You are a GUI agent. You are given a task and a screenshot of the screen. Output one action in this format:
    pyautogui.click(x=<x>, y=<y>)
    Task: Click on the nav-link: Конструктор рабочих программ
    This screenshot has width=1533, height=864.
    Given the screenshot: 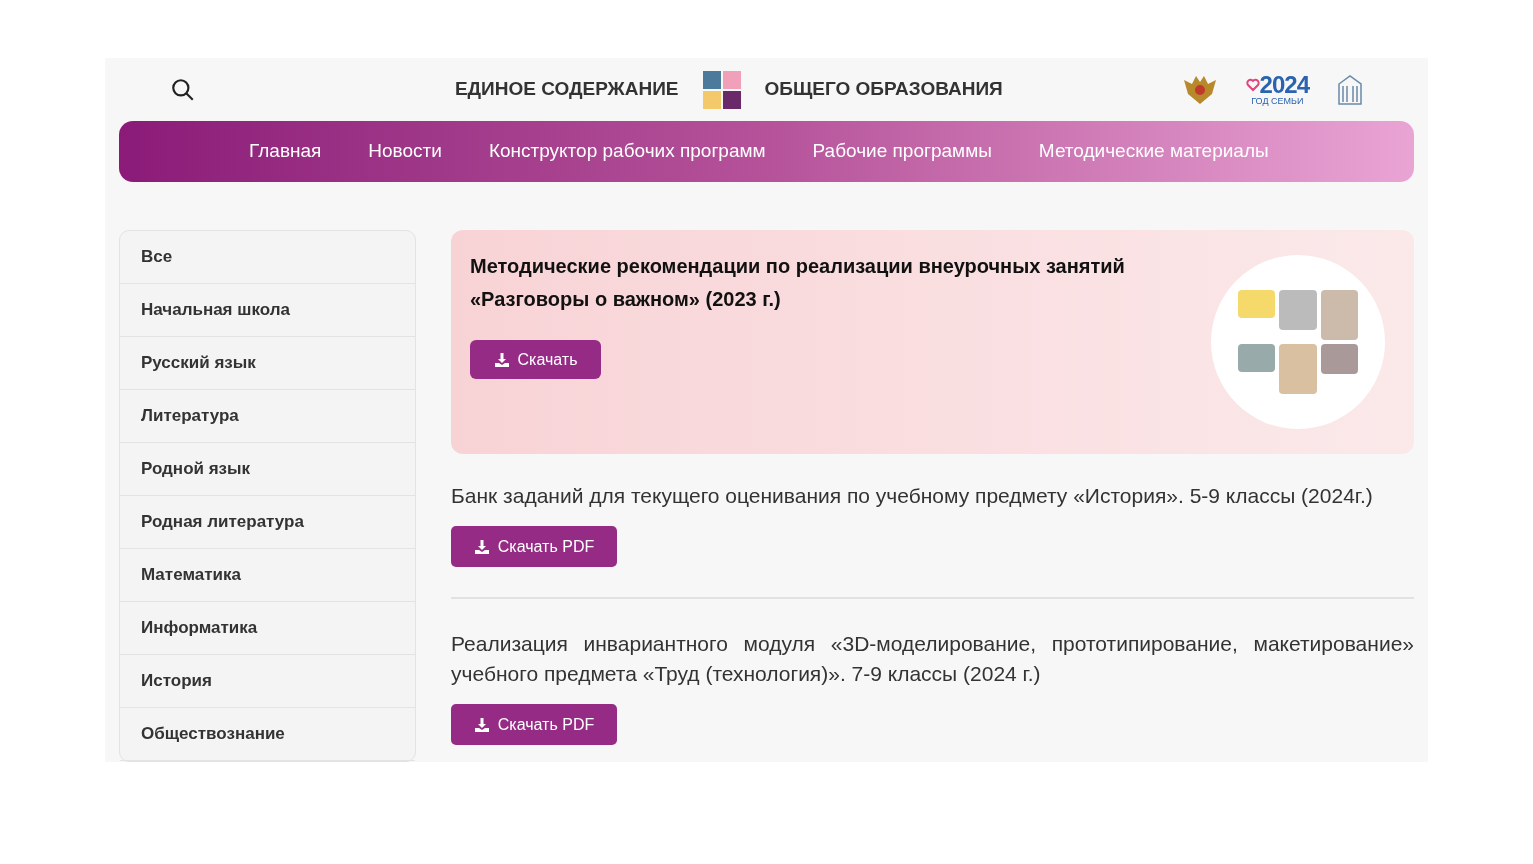 What is the action you would take?
    pyautogui.click(x=627, y=151)
    